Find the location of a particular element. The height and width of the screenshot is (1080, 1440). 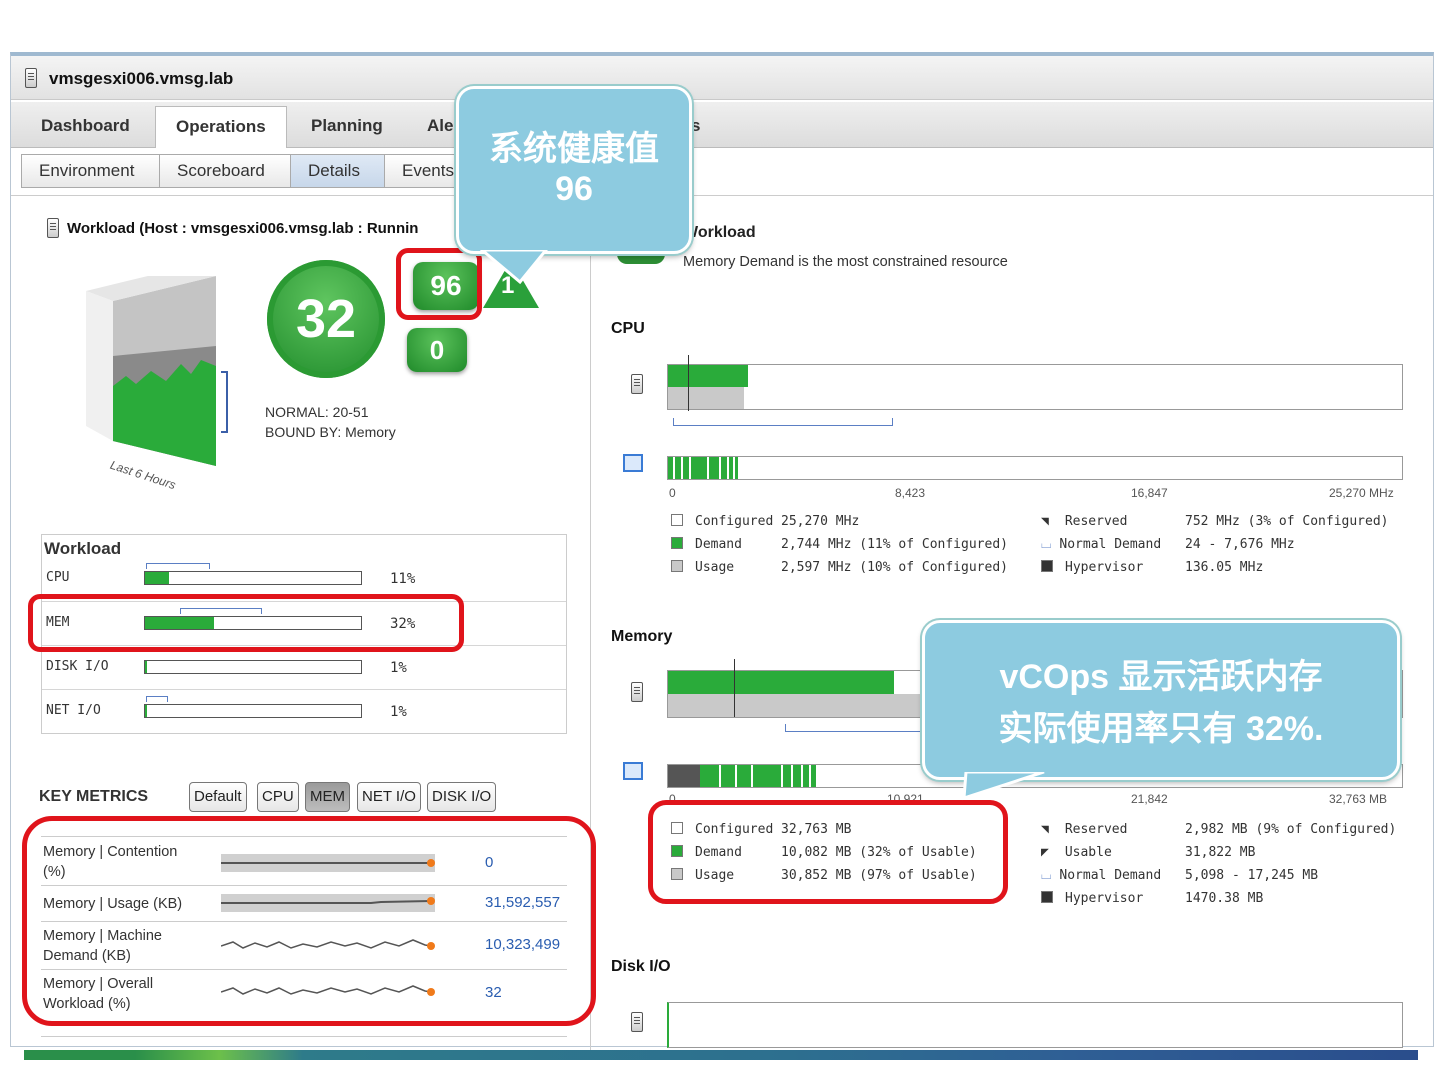

workload-history-graphic is located at coordinates (157, 371).